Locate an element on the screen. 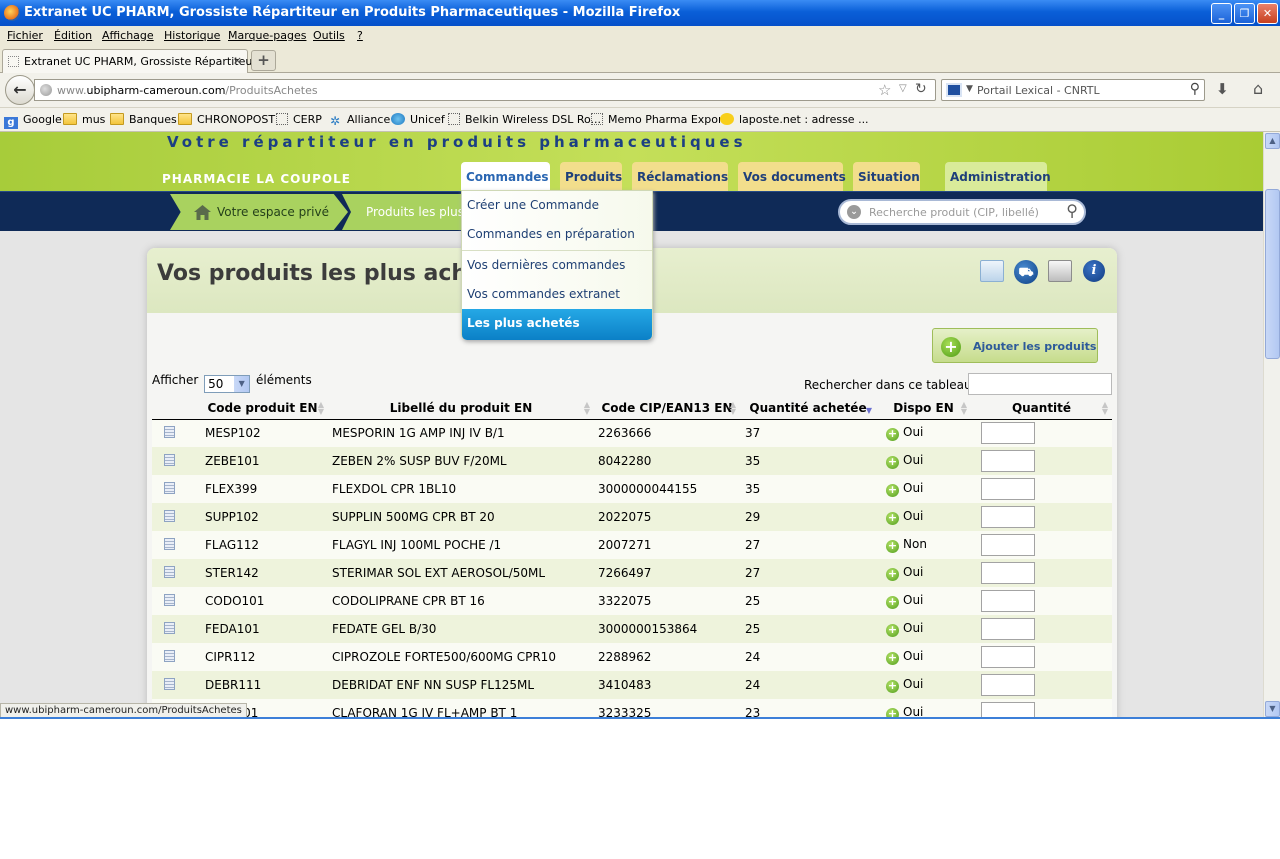 Image resolution: width=1280 pixels, height=859 pixels. scroll-down-icon: ▼ is located at coordinates (1272, 709).